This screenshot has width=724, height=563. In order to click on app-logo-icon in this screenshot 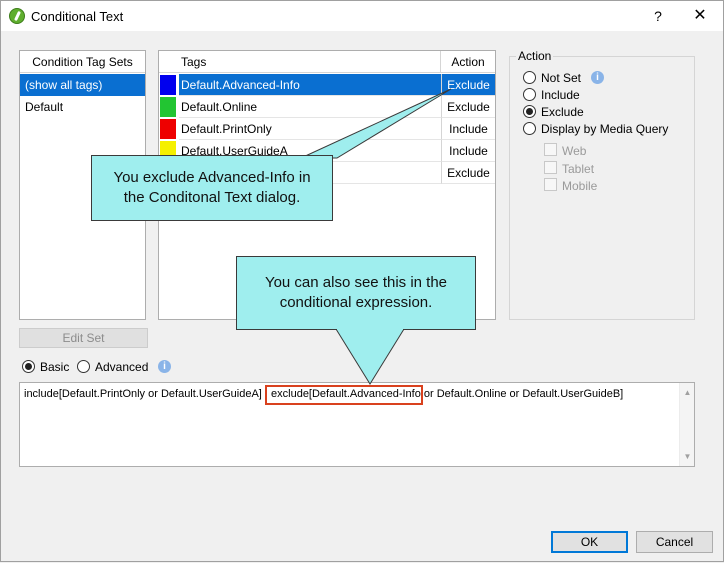, I will do `click(17, 16)`.